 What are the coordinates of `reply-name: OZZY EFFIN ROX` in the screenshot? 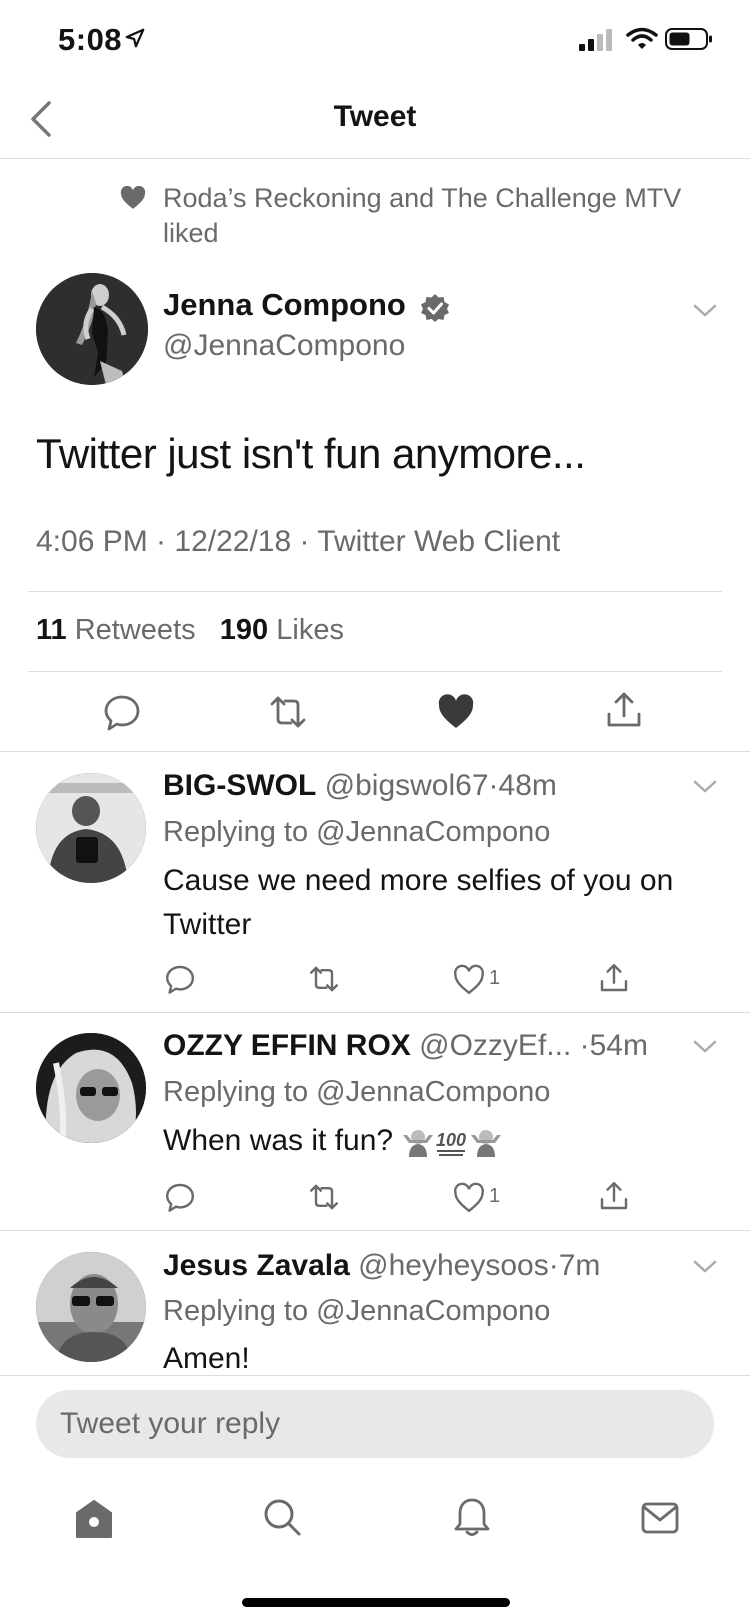 It's located at (287, 1045).